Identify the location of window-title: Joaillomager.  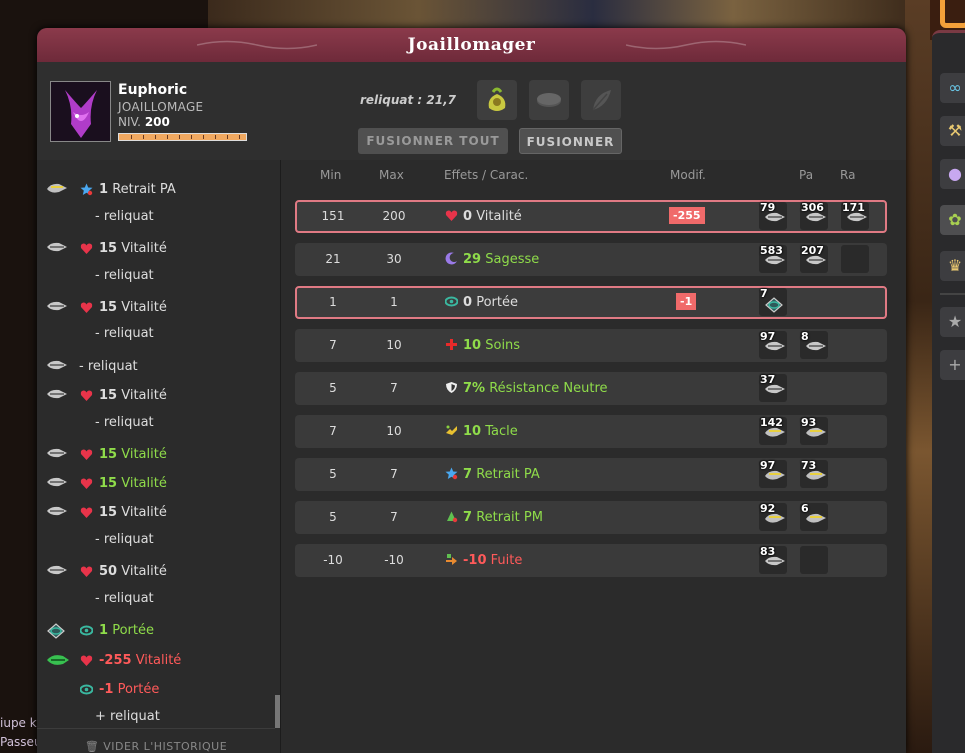
(471, 45).